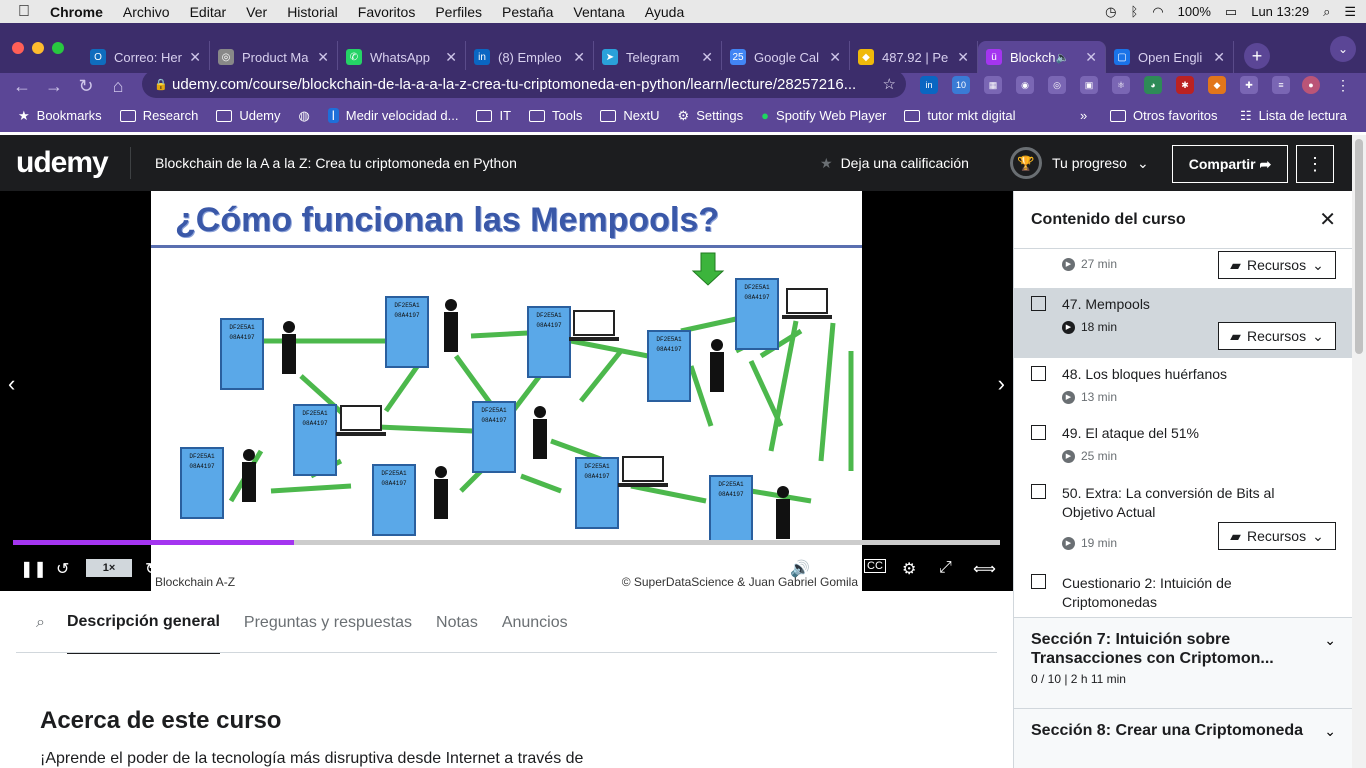  Describe the element at coordinates (1157, 12) in the screenshot. I see `wifi-icon: ◠` at that location.